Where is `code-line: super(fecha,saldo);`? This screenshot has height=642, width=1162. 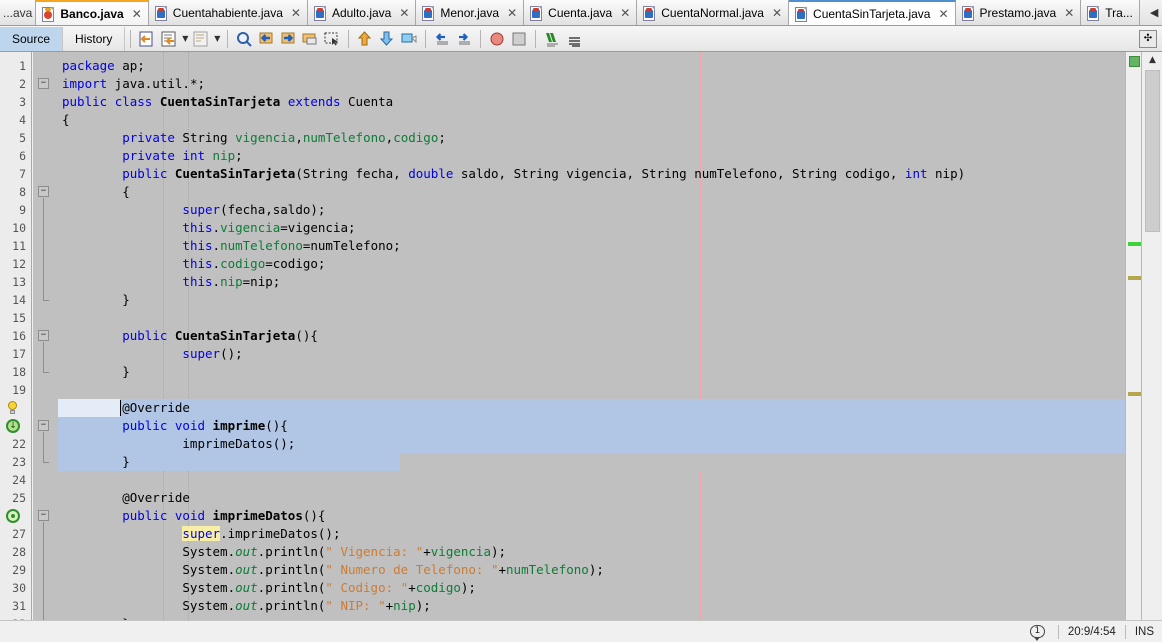
code-line: super(fecha,saldo); is located at coordinates (254, 209).